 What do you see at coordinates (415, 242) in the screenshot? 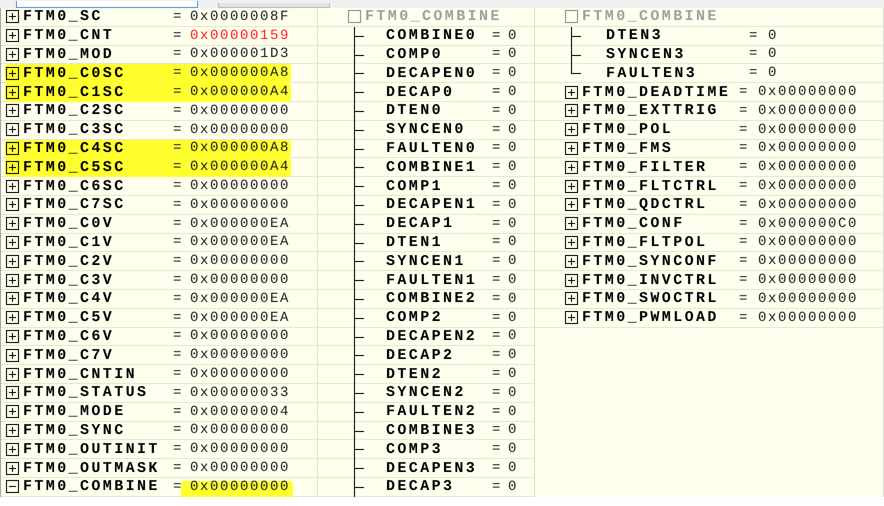
I see `field-name: DTEN1` at bounding box center [415, 242].